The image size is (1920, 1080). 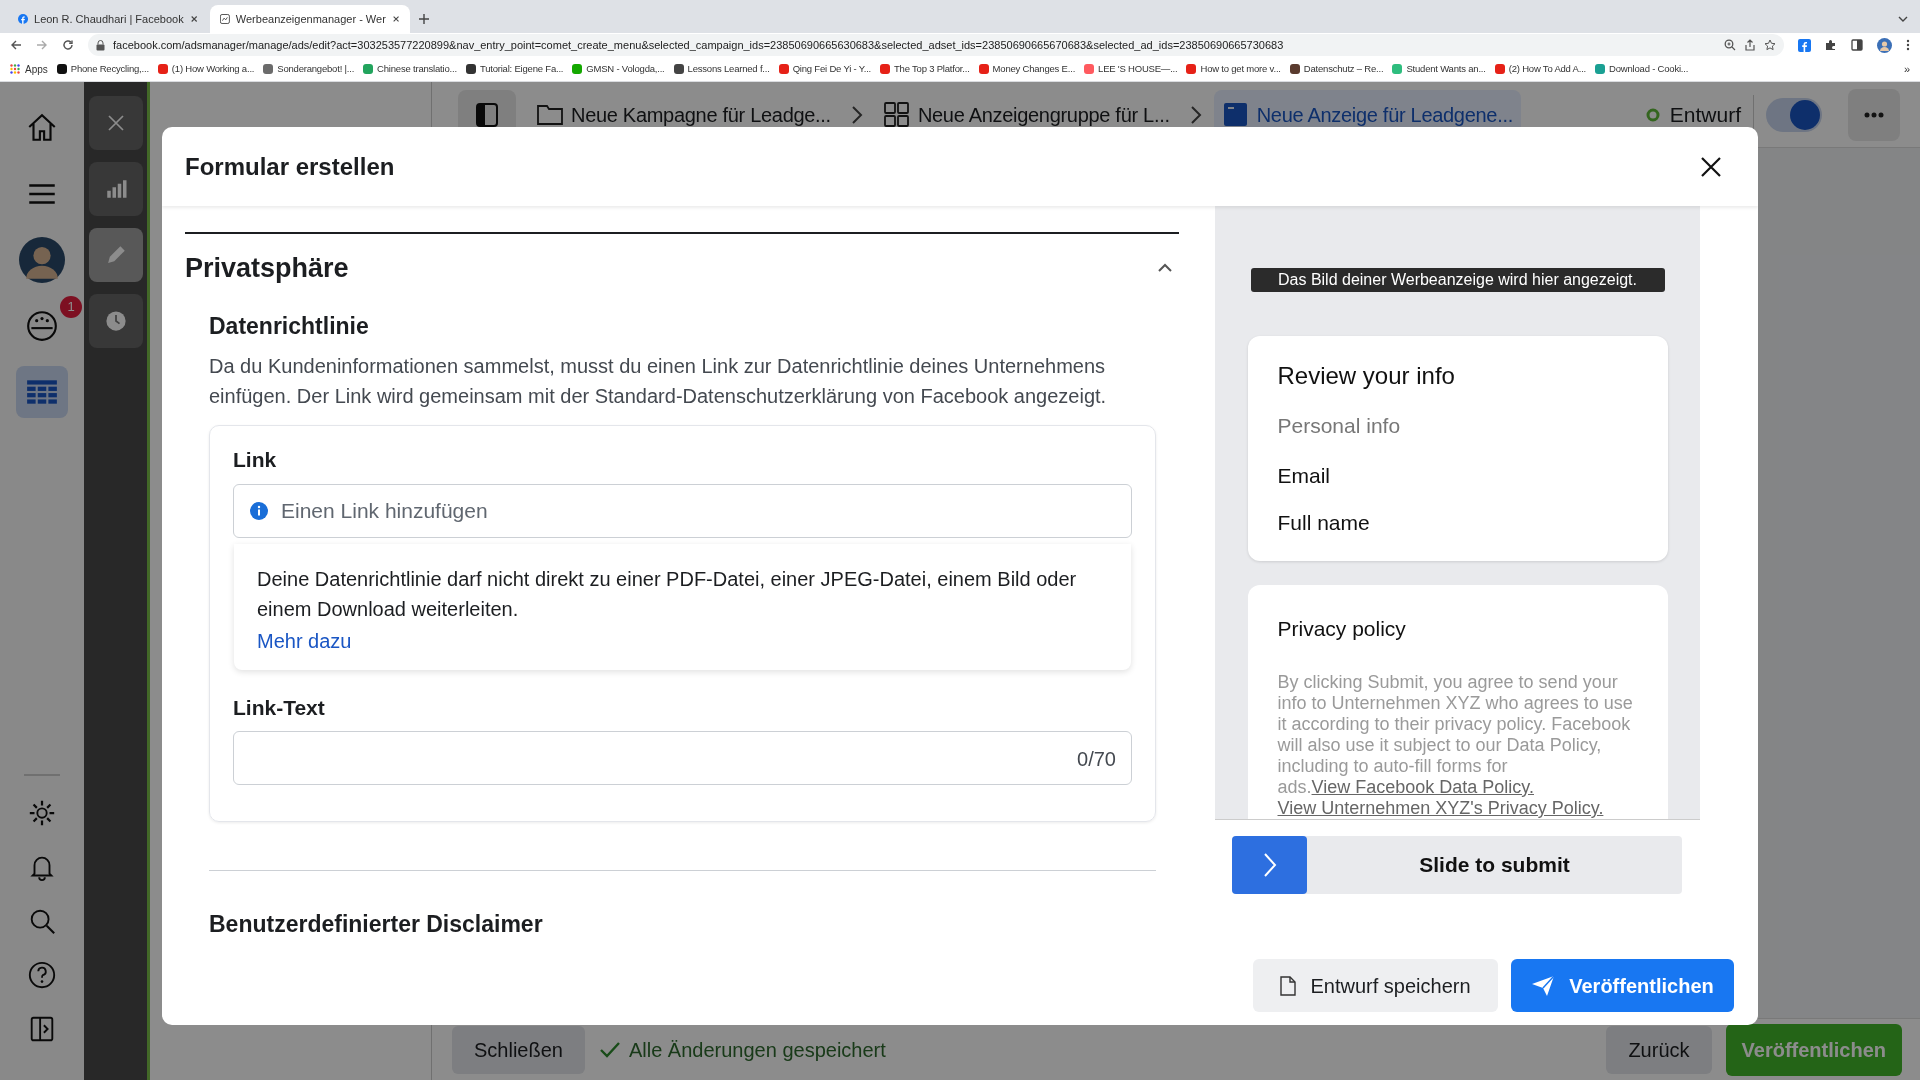 What do you see at coordinates (1096, 759) in the screenshot?
I see `character-counter: 0/70` at bounding box center [1096, 759].